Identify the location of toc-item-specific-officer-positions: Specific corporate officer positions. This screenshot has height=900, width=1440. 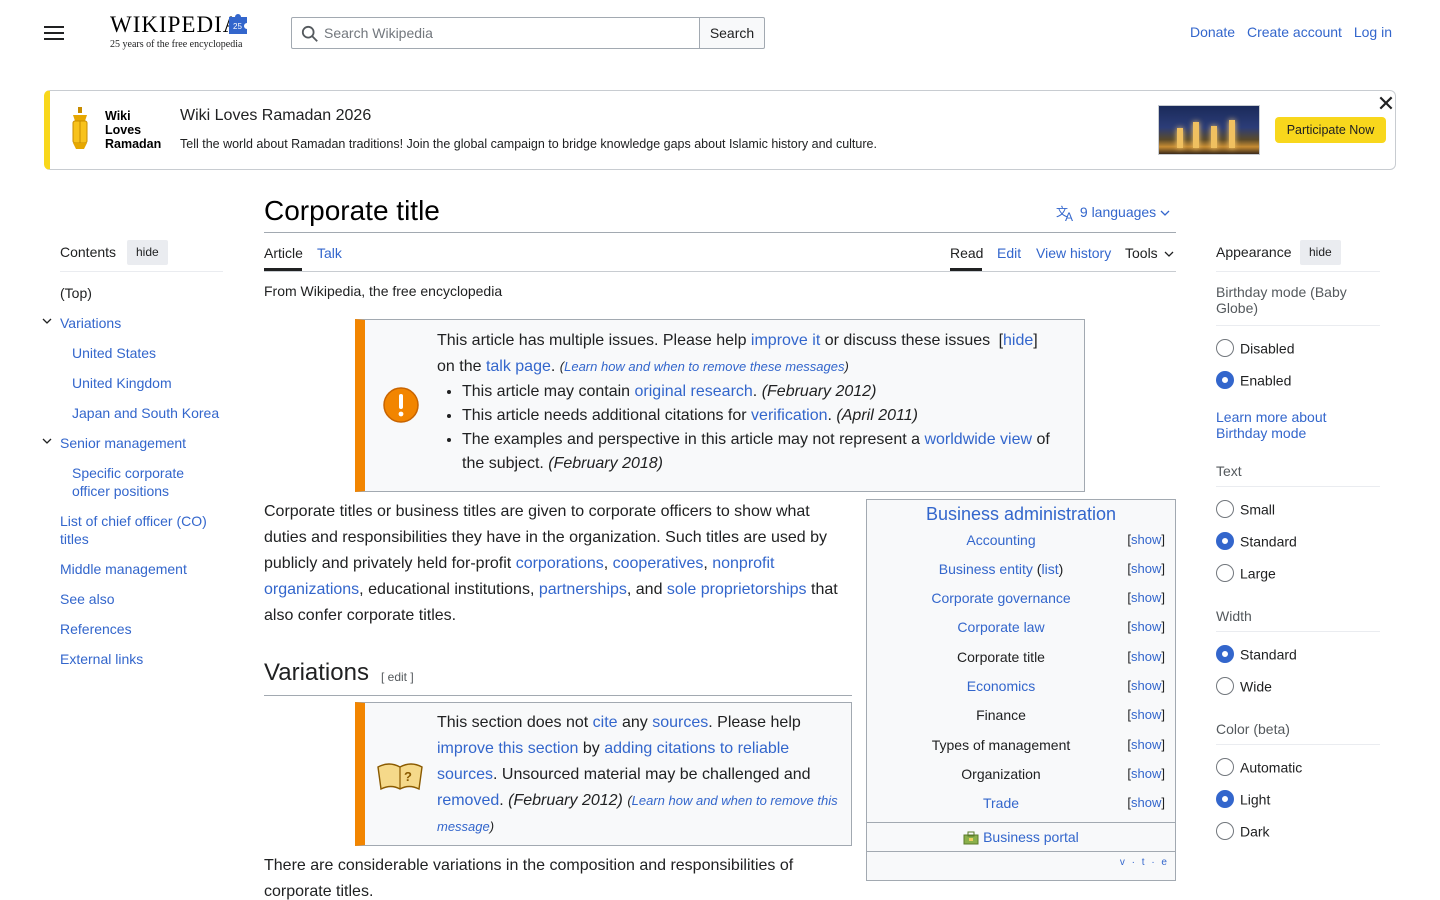
(137, 482).